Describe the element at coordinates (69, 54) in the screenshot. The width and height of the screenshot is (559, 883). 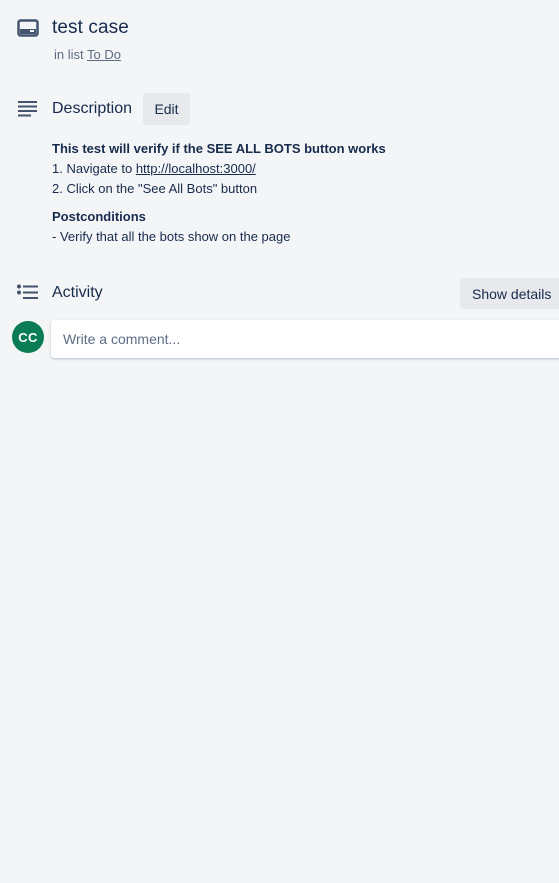
I see `in-list-prefix: in list` at that location.